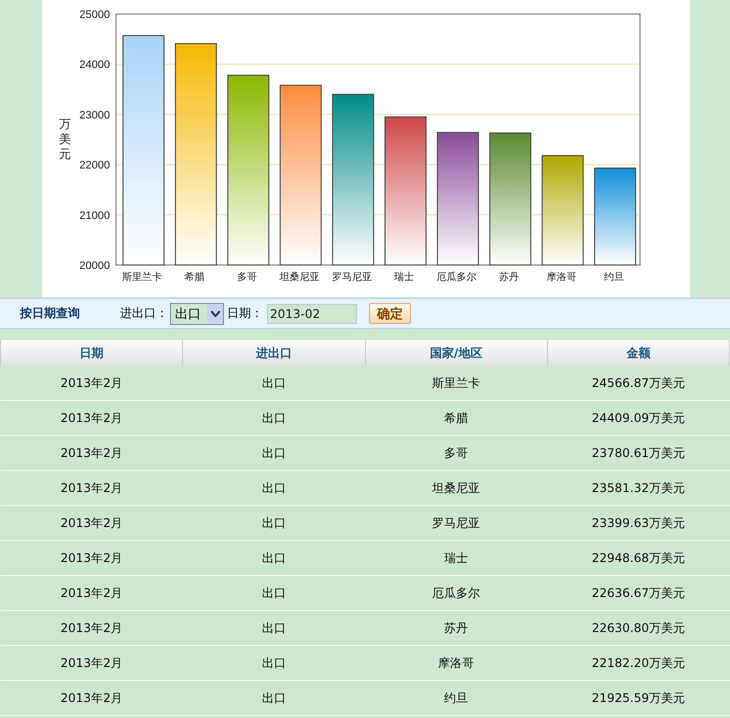  I want to click on x-tick-label: 多哥, so click(247, 277).